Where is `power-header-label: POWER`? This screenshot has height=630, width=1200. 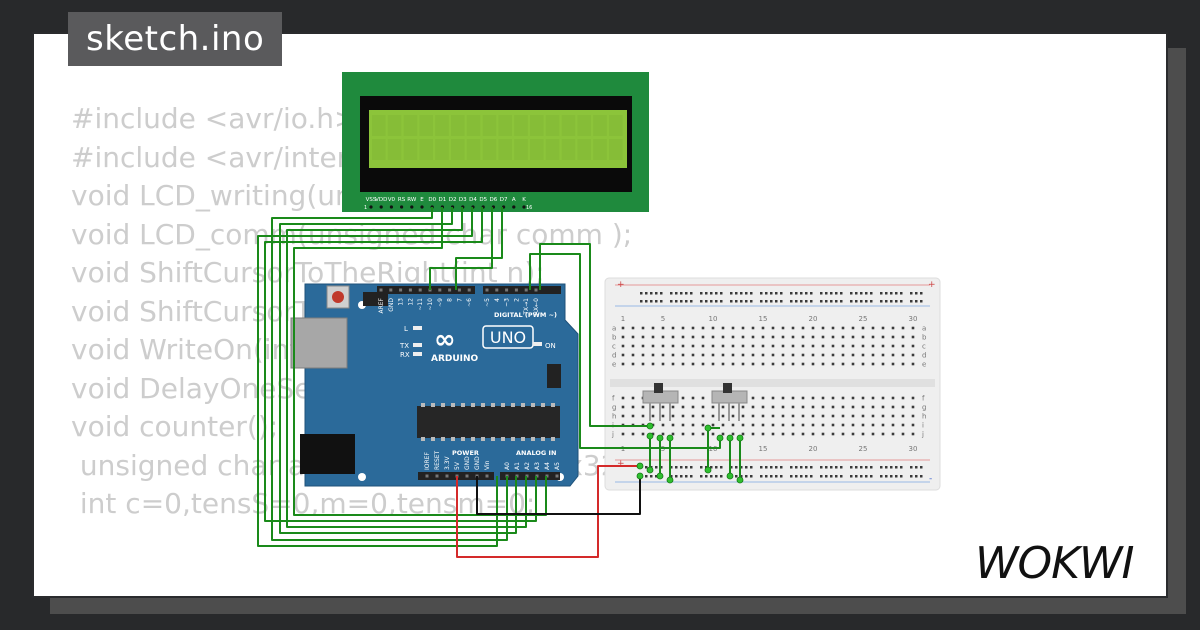
power-header-label: POWER is located at coordinates (465, 453).